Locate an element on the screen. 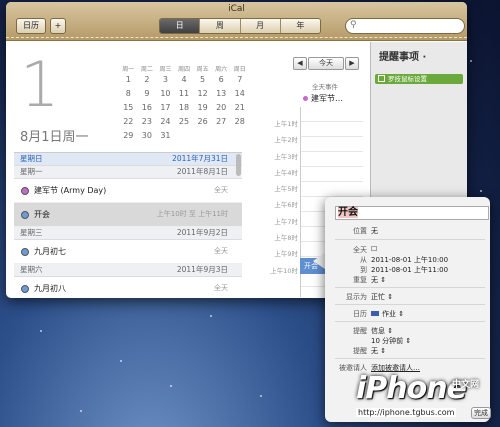 The height and width of the screenshot is (427, 500). list-section-header: 星期三 2011年9月2日 is located at coordinates (128, 233).